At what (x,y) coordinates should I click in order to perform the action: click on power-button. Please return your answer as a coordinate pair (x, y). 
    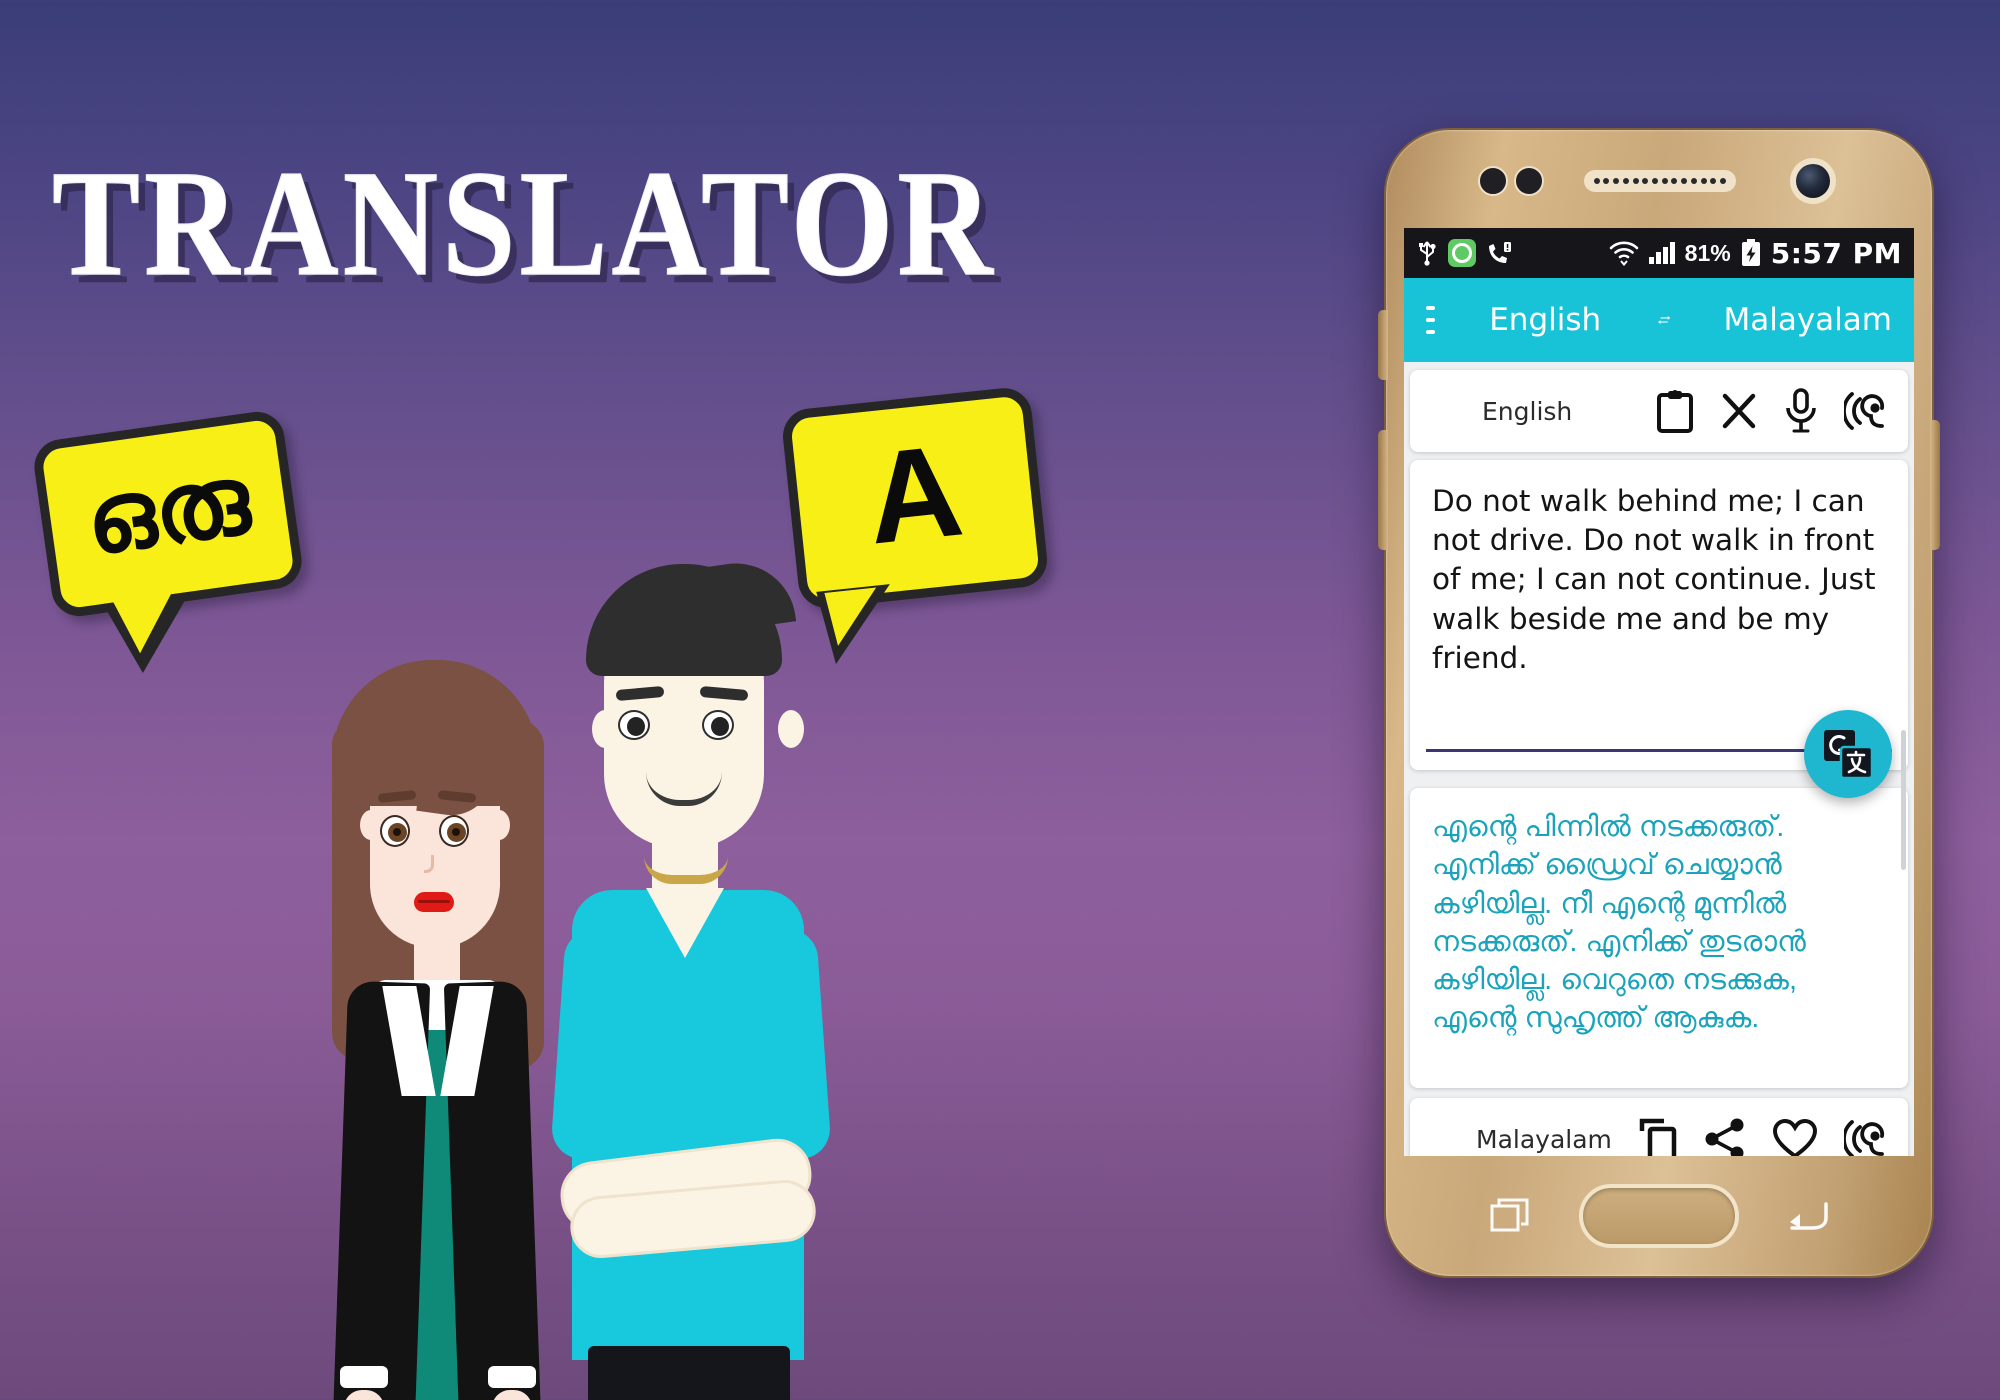
    Looking at the image, I should click on (1935, 485).